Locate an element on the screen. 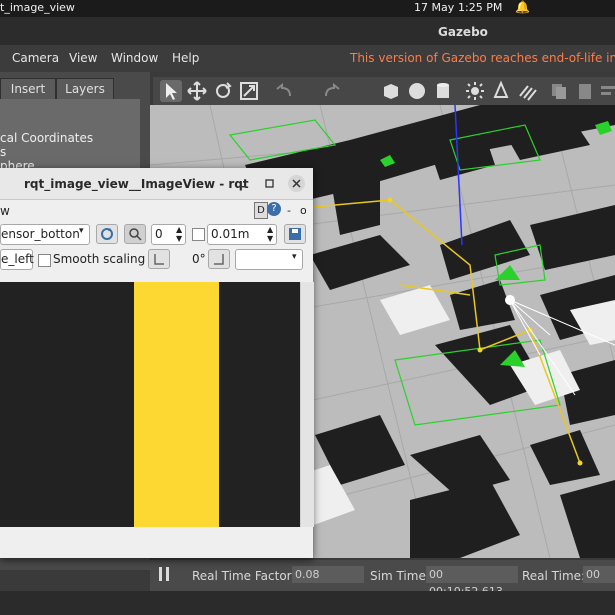  rotate-left-button is located at coordinates (159, 259).